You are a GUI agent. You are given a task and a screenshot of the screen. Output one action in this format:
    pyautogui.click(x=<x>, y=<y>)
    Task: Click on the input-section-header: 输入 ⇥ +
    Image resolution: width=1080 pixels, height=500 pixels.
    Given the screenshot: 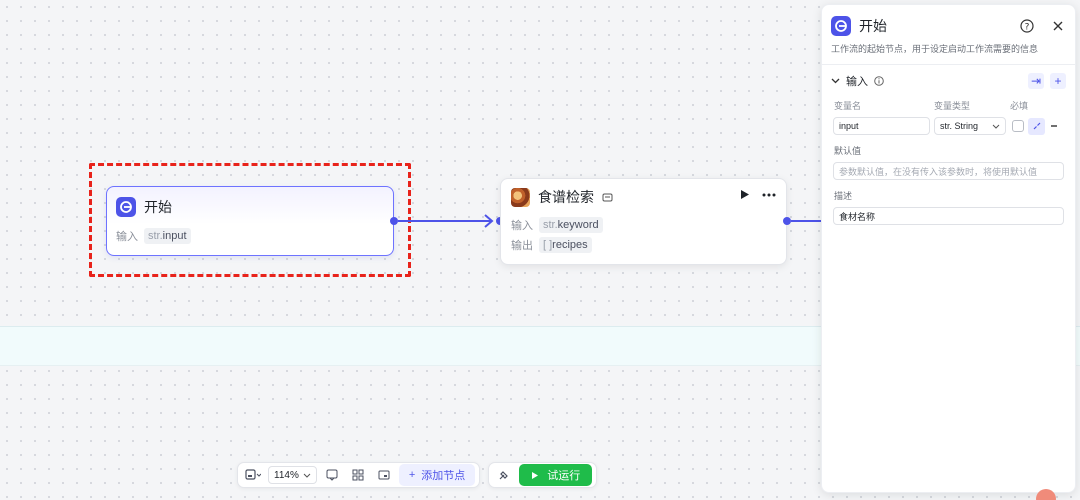 What is the action you would take?
    pyautogui.click(x=948, y=77)
    